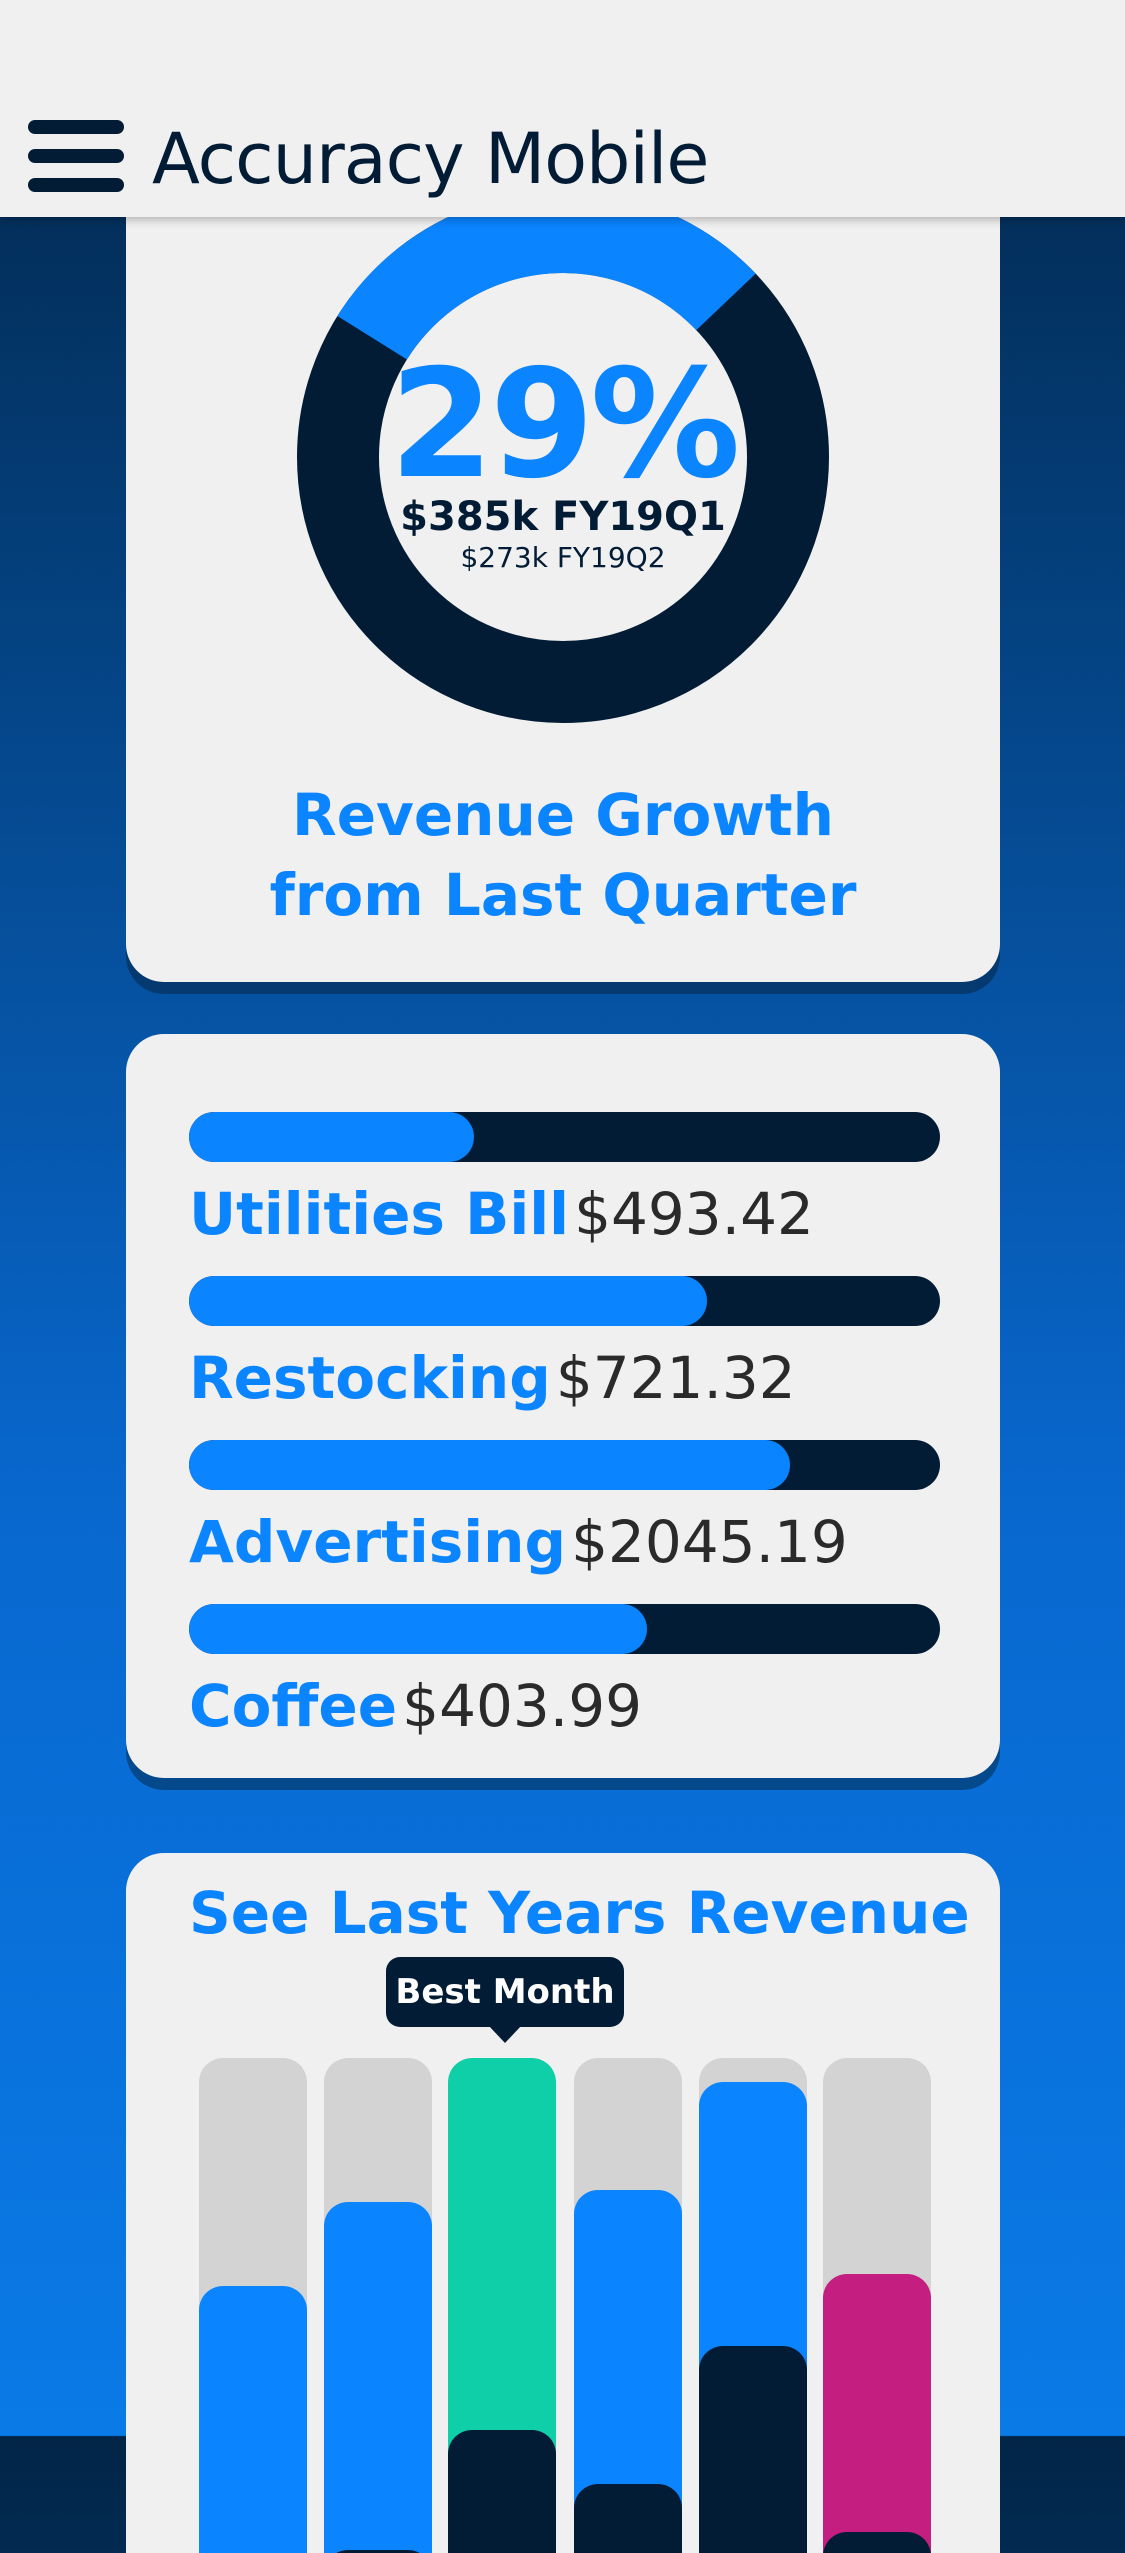 The height and width of the screenshot is (2553, 1125). What do you see at coordinates (505, 2034) in the screenshot?
I see `tooltip-arrow` at bounding box center [505, 2034].